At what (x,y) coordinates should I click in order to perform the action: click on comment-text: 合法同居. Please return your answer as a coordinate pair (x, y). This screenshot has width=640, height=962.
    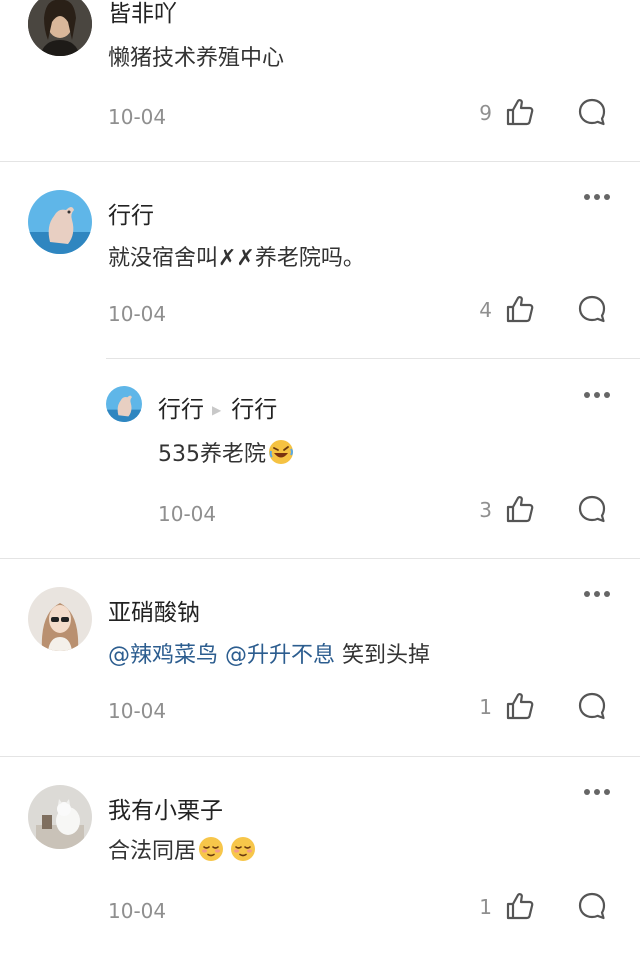
    Looking at the image, I should click on (152, 851).